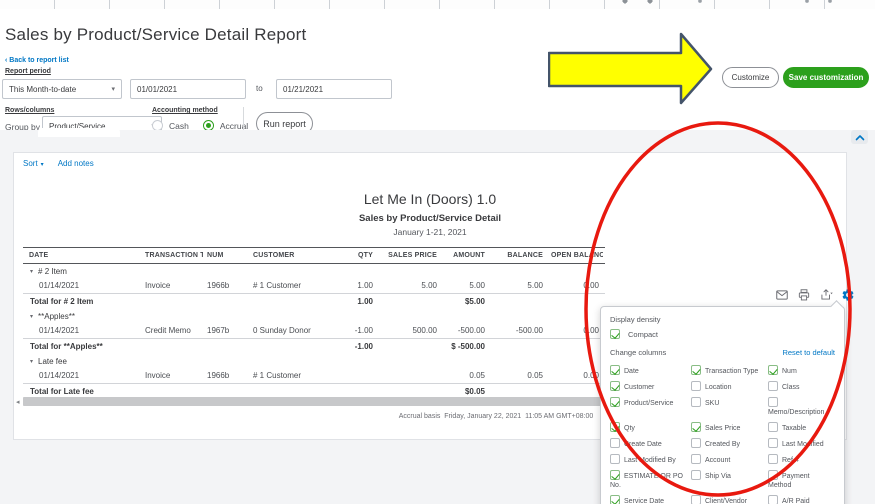 This screenshot has width=875, height=504. I want to click on date-from-input: 01/01/2021, so click(188, 89).